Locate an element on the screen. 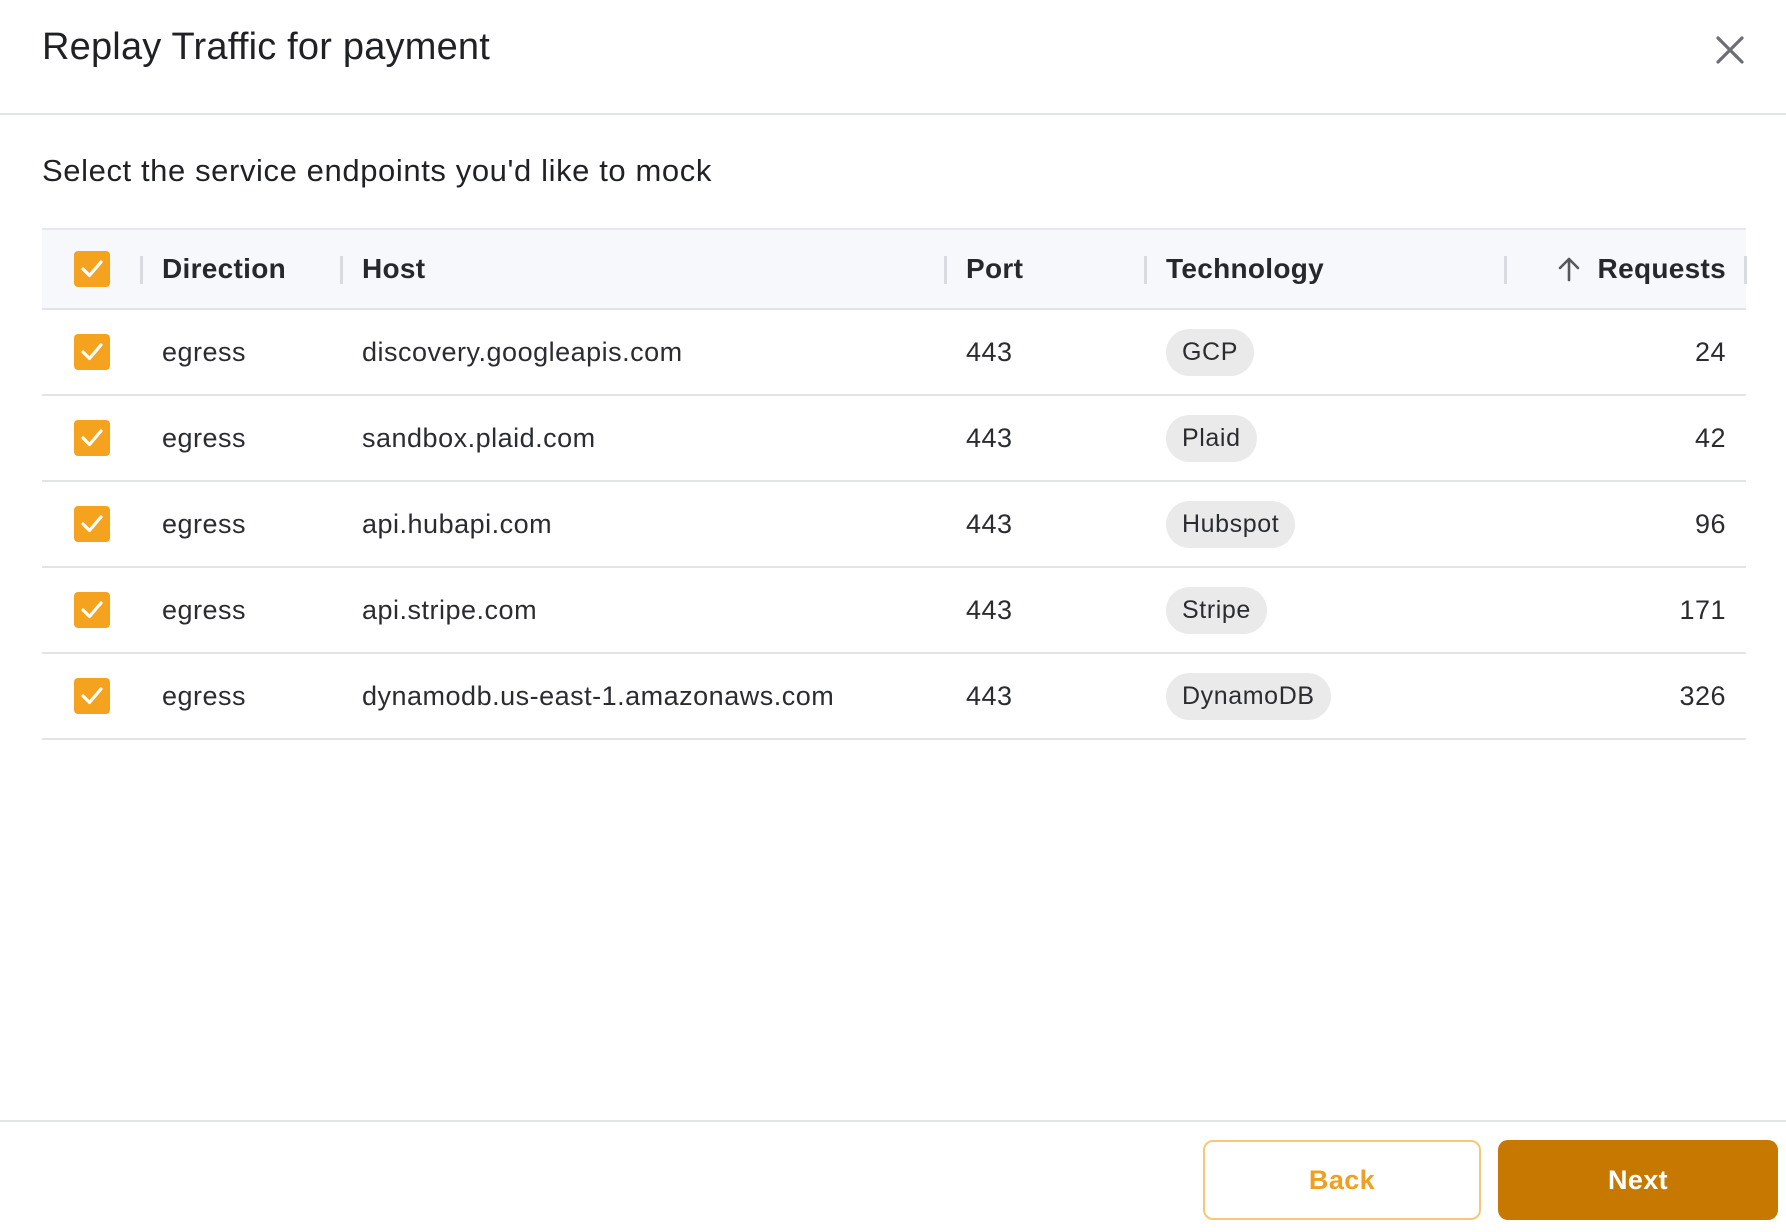 The height and width of the screenshot is (1232, 1786). back-button: Back is located at coordinates (1342, 1180).